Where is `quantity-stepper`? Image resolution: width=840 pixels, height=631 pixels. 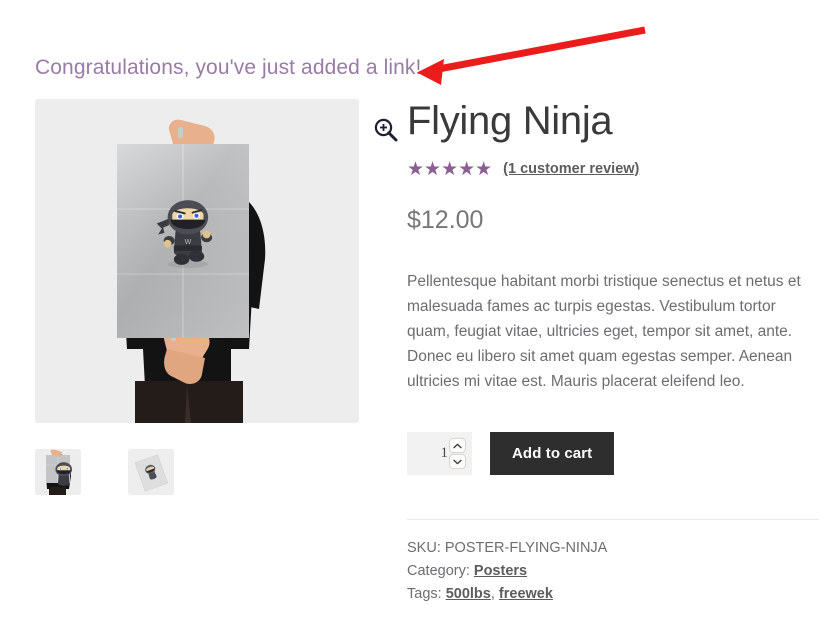 quantity-stepper is located at coordinates (457, 453).